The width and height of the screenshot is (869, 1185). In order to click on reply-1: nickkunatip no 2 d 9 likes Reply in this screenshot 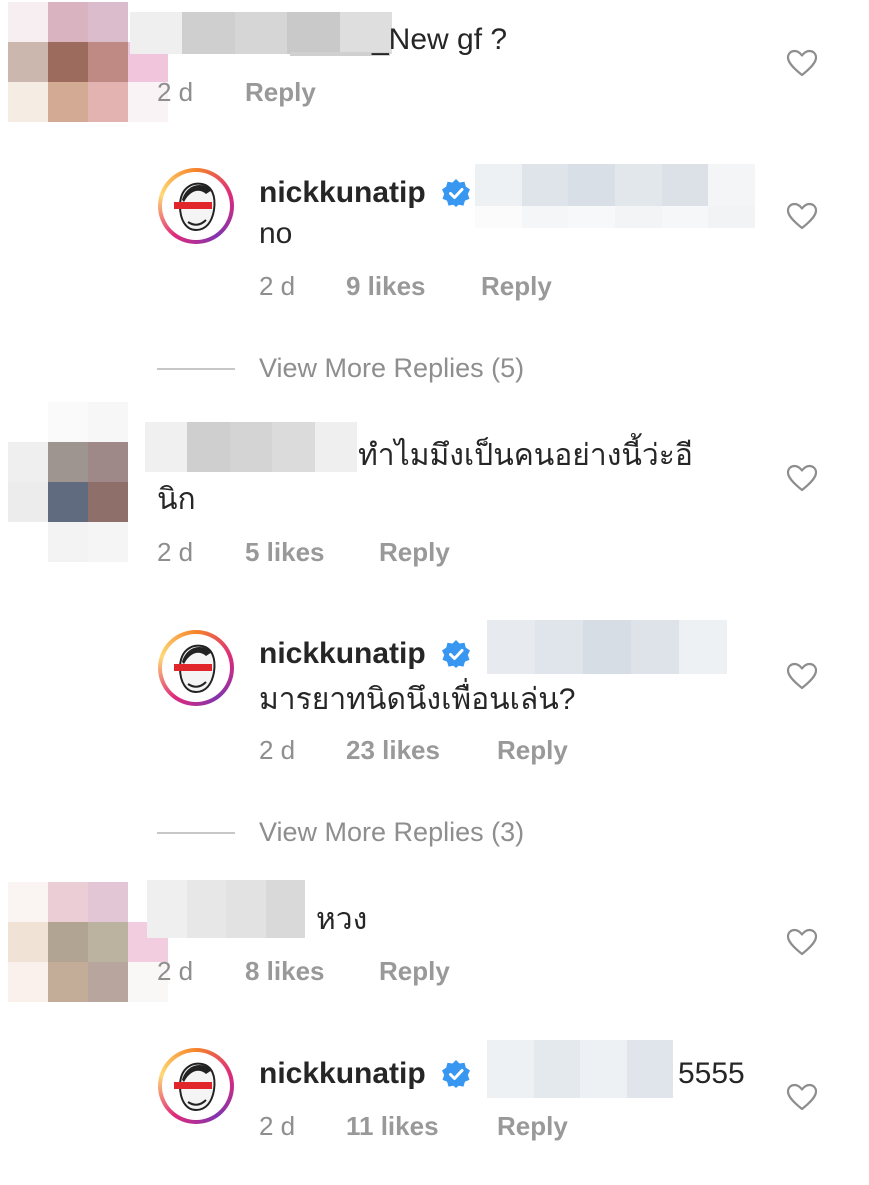, I will do `click(434, 235)`.